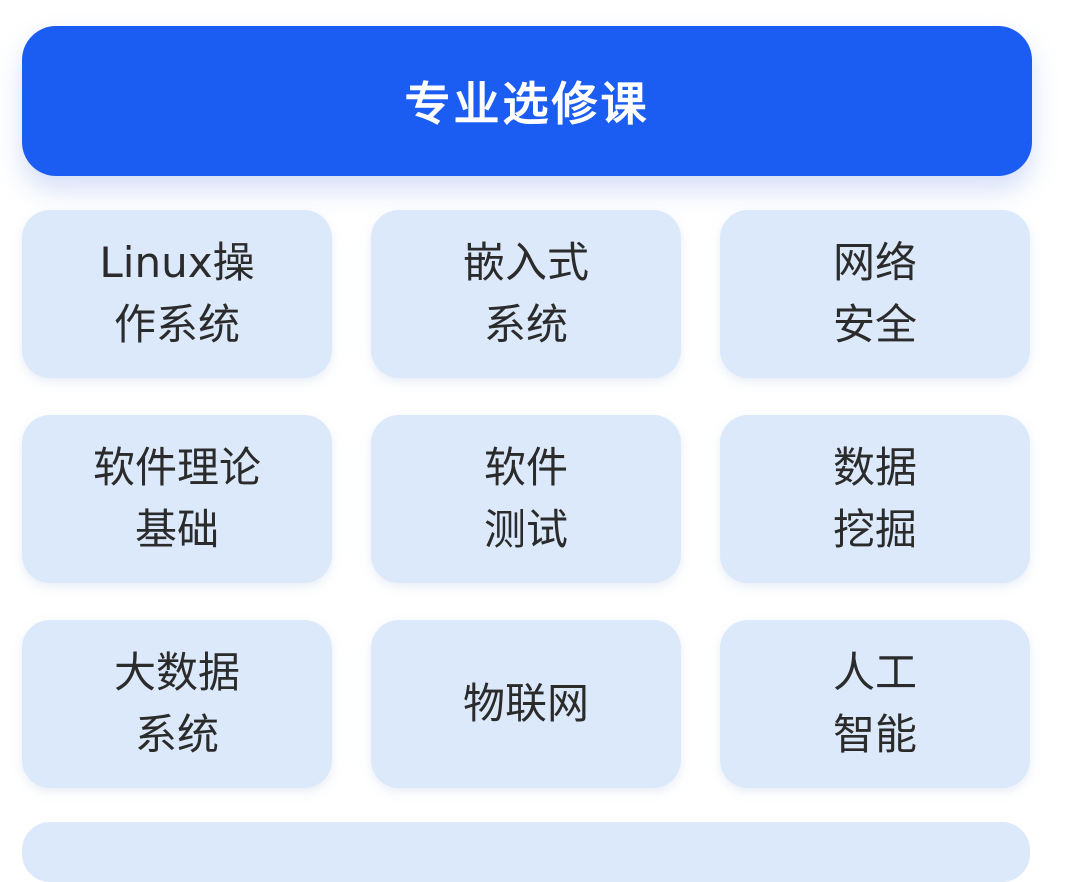 This screenshot has width=1080, height=882. I want to click on course-card-ai: 人工 智能, so click(875, 704).